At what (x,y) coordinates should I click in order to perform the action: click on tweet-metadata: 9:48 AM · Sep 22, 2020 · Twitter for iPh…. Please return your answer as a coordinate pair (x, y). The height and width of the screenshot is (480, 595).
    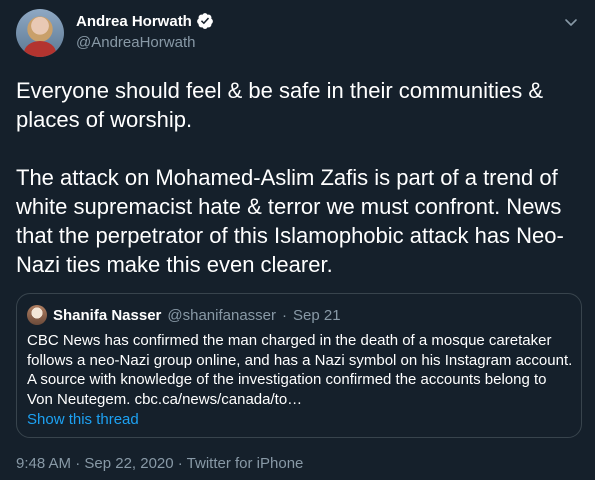
    Looking at the image, I should click on (159, 463).